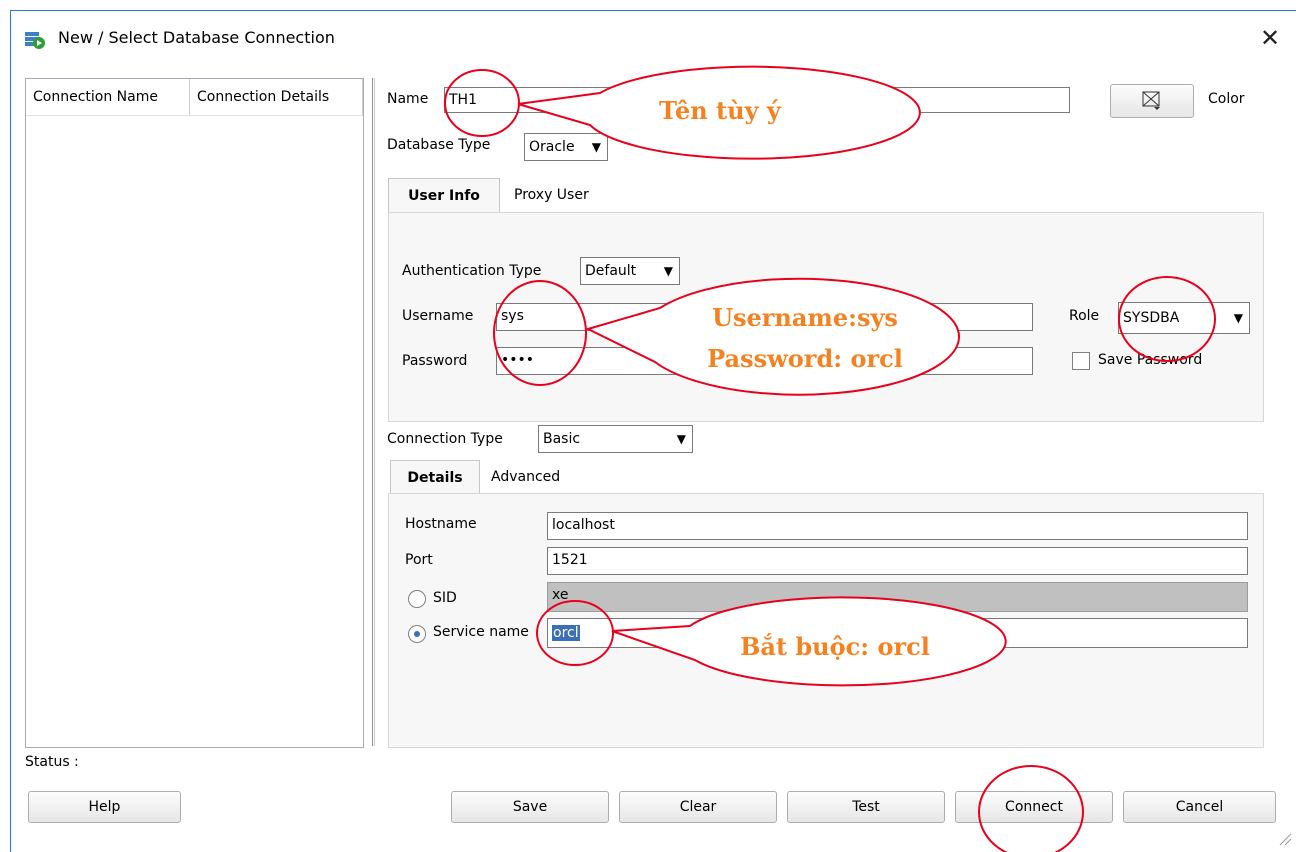  What do you see at coordinates (52, 762) in the screenshot?
I see `status-label: Status :` at bounding box center [52, 762].